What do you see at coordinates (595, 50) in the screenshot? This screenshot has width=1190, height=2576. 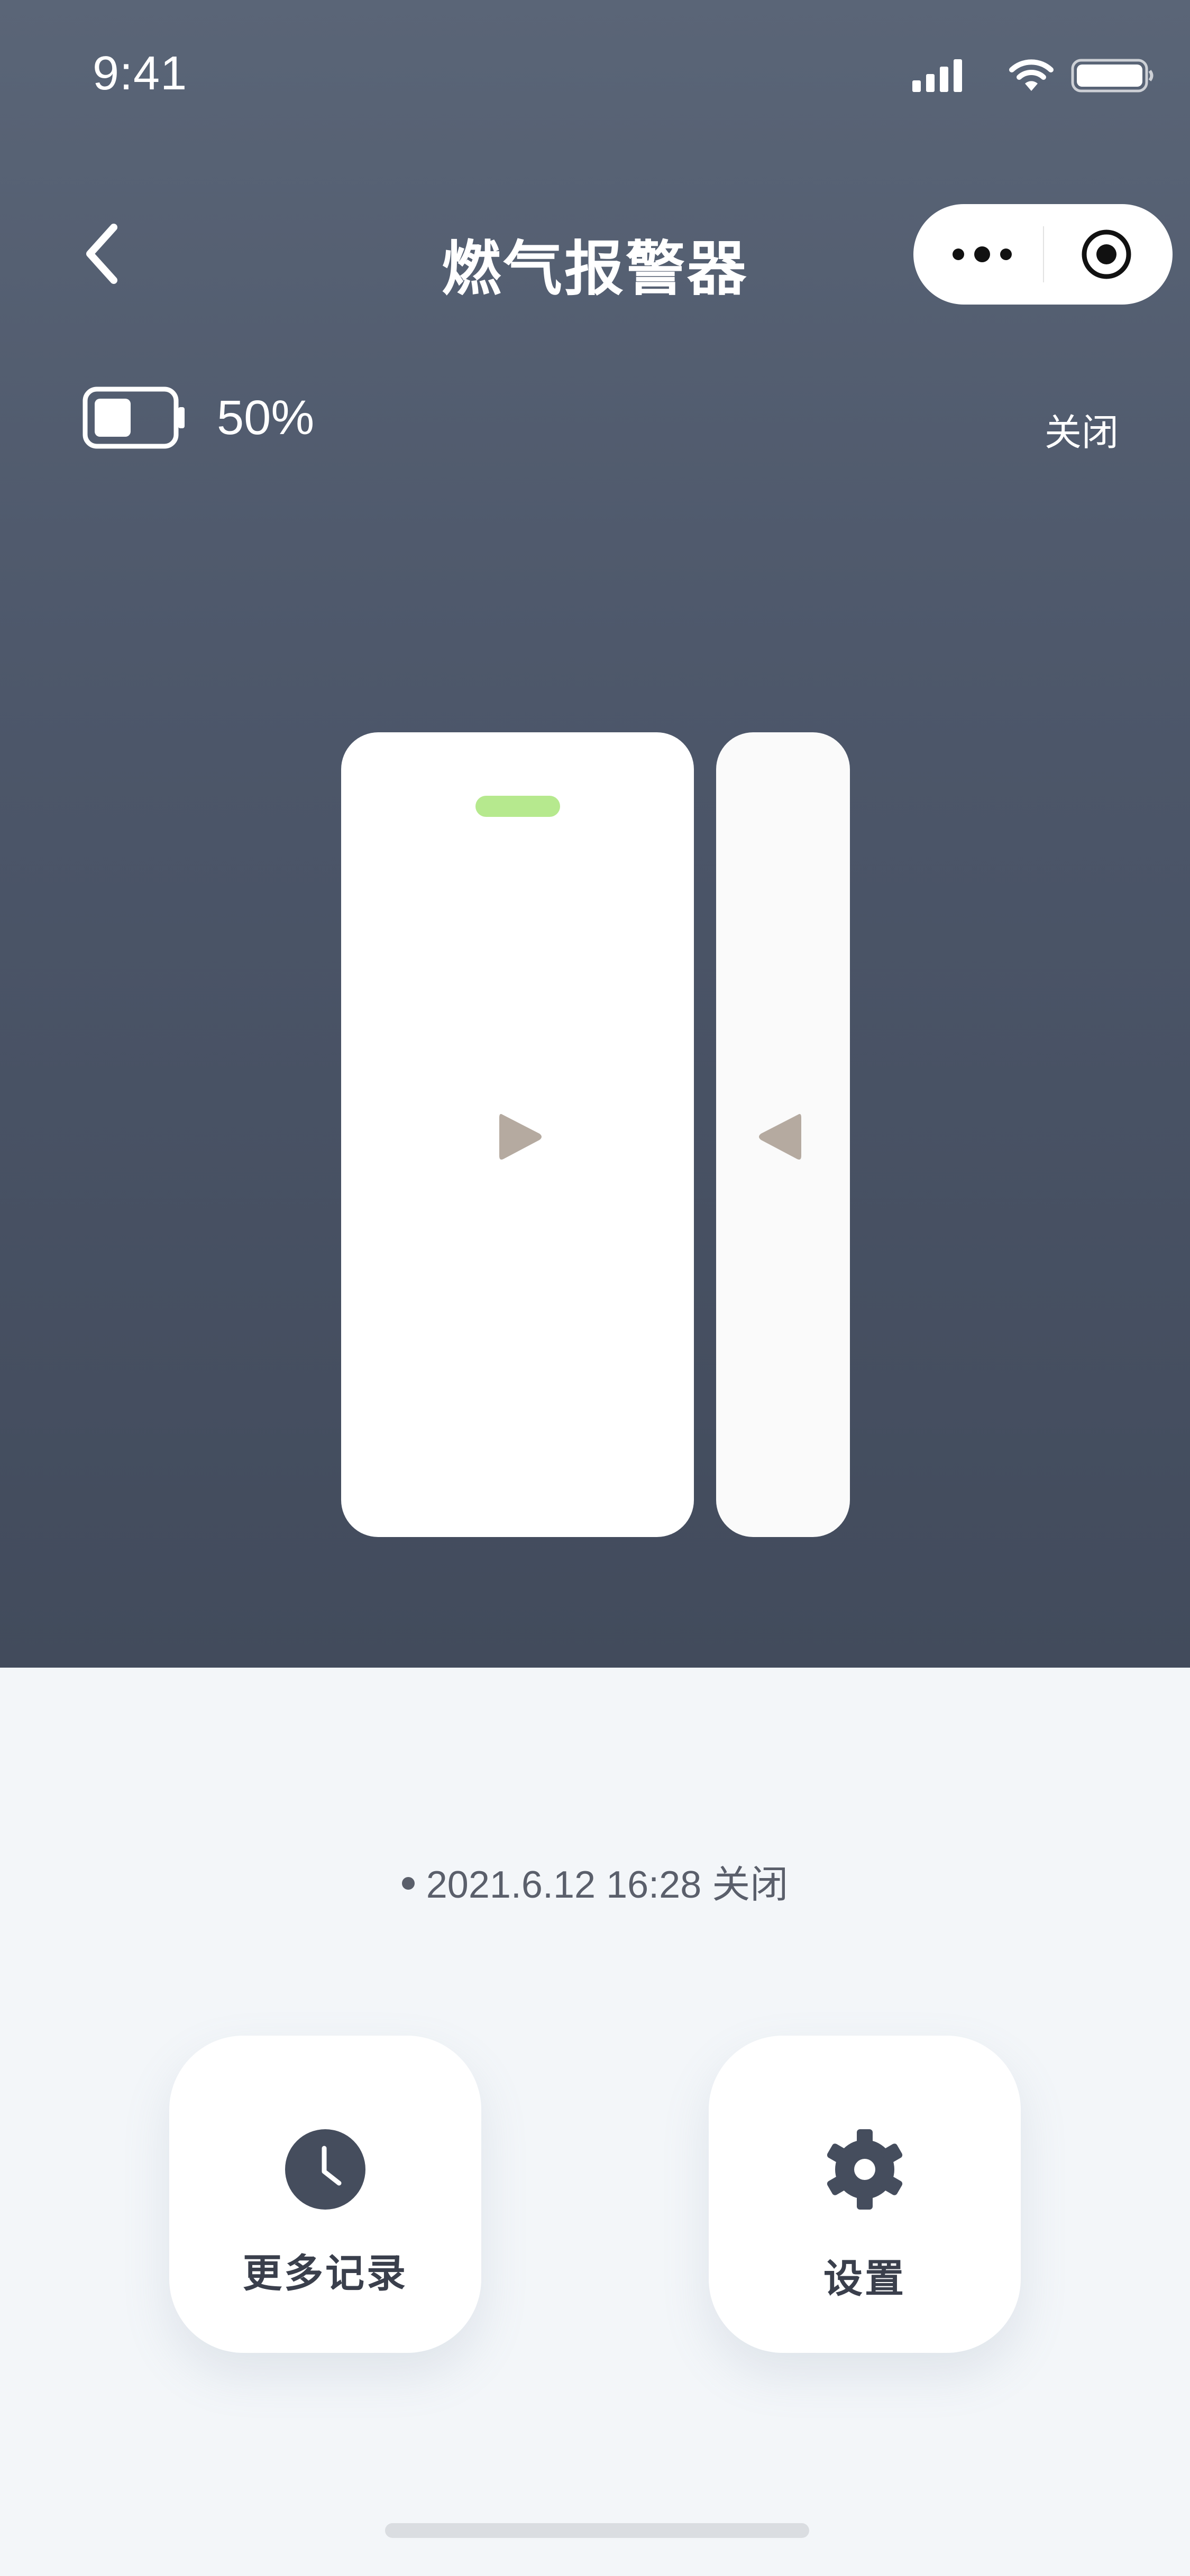 I see `status-bar: 9:41` at bounding box center [595, 50].